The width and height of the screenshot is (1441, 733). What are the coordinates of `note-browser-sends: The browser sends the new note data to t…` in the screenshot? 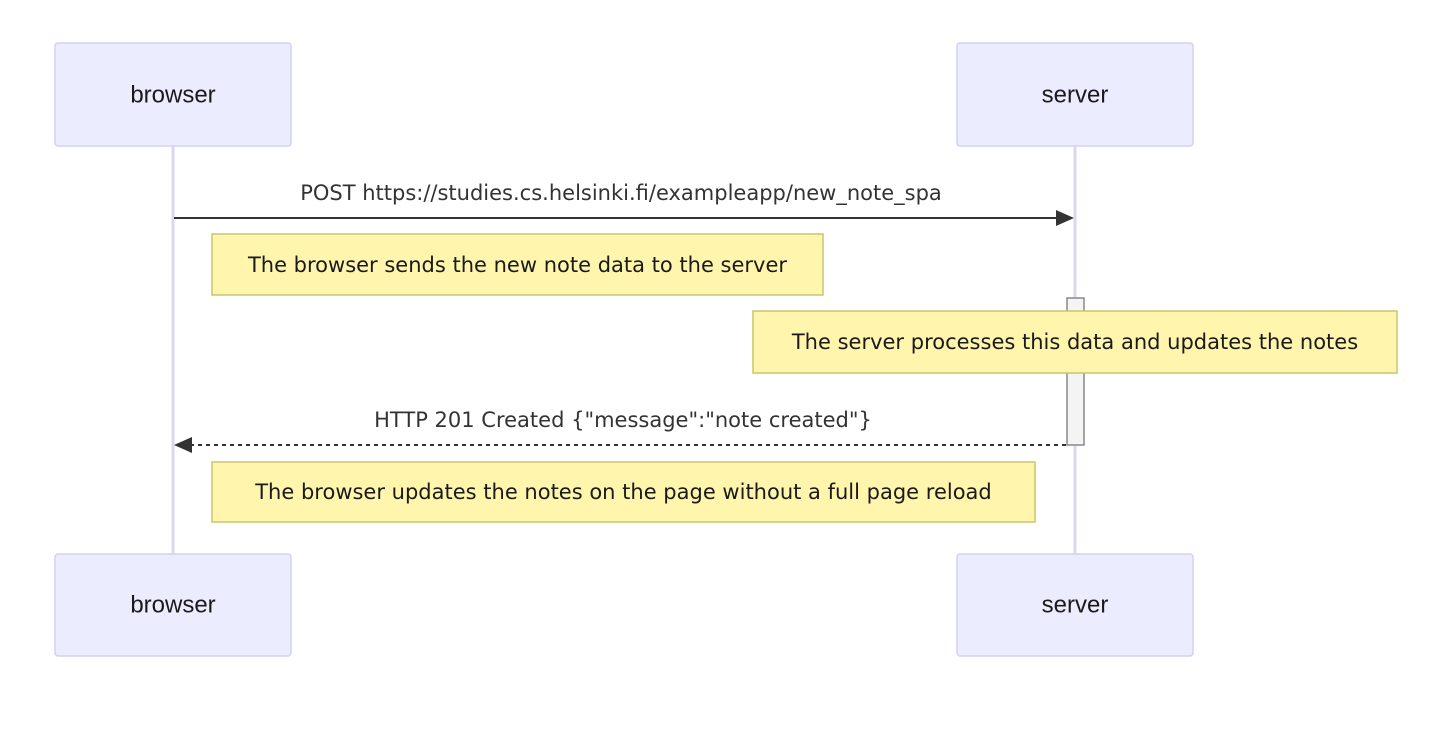 It's located at (517, 264).